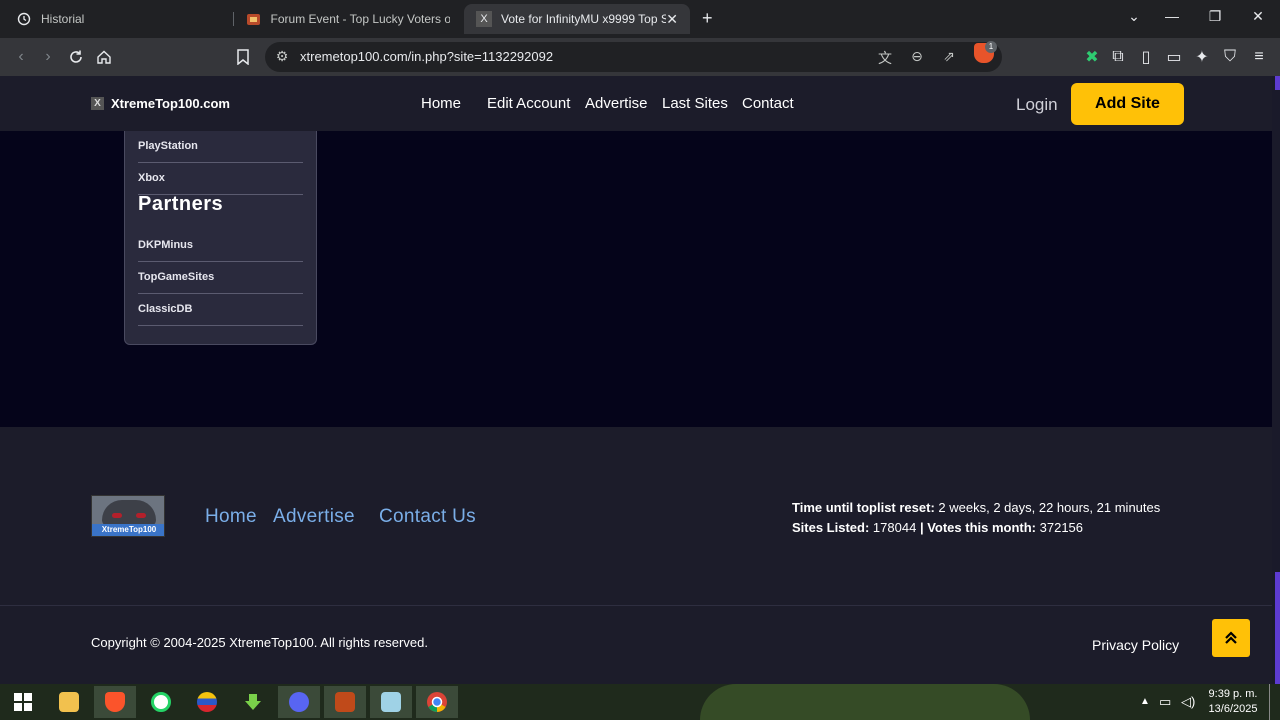  I want to click on menu-icon: ≡, so click(1259, 57).